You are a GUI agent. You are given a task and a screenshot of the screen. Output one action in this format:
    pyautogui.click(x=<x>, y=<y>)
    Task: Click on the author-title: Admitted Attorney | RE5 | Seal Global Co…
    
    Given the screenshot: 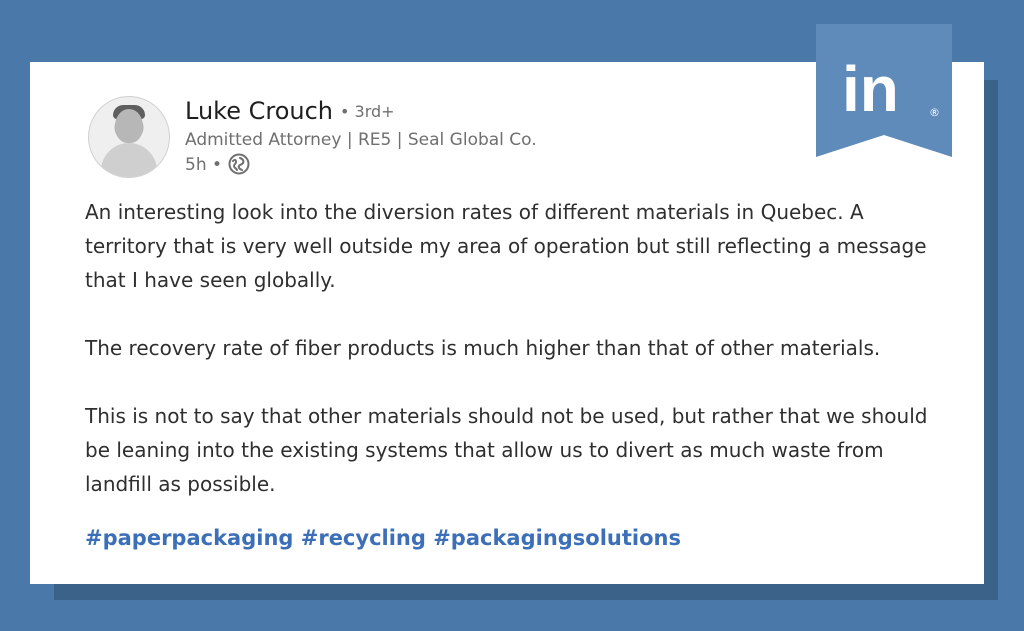 What is the action you would take?
    pyautogui.click(x=361, y=140)
    